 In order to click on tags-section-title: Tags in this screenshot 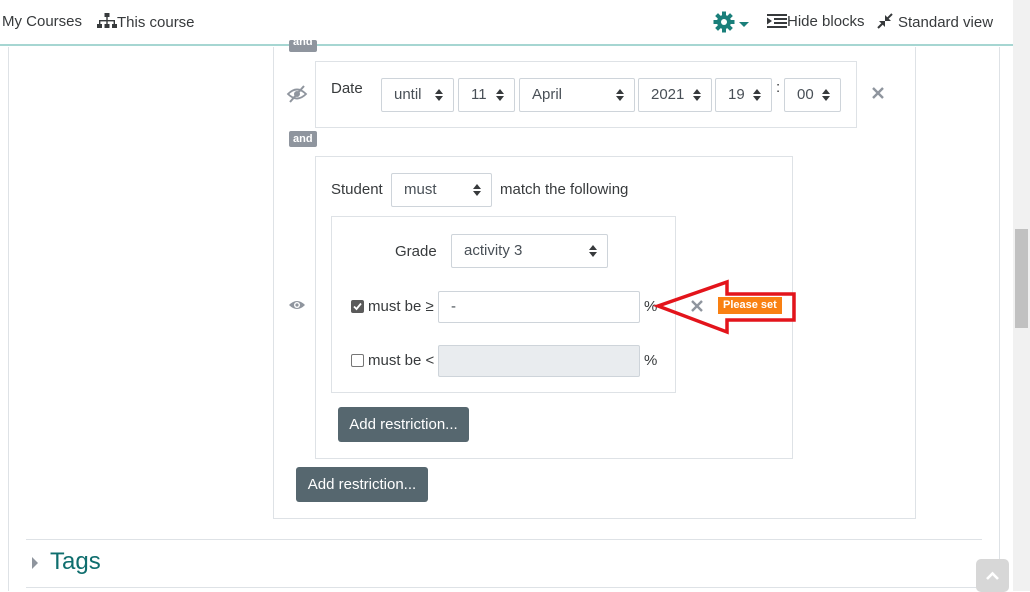, I will do `click(75, 562)`.